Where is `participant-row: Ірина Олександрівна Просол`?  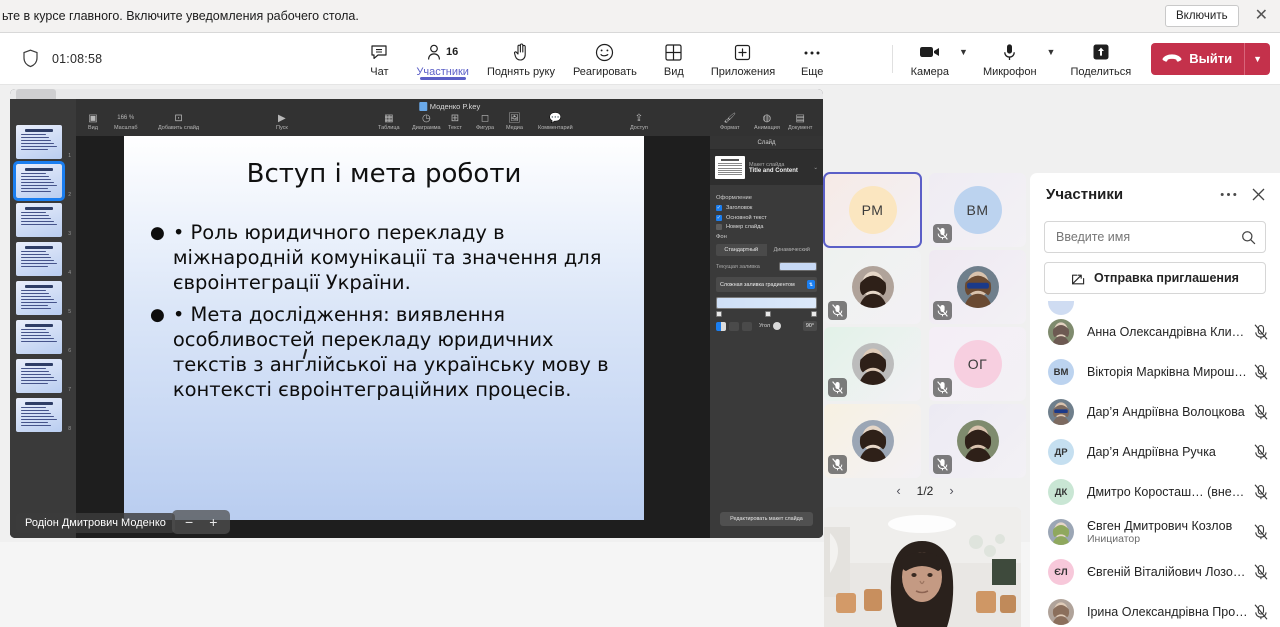
participant-row: Ірина Олександрівна Просол is located at coordinates (1155, 609).